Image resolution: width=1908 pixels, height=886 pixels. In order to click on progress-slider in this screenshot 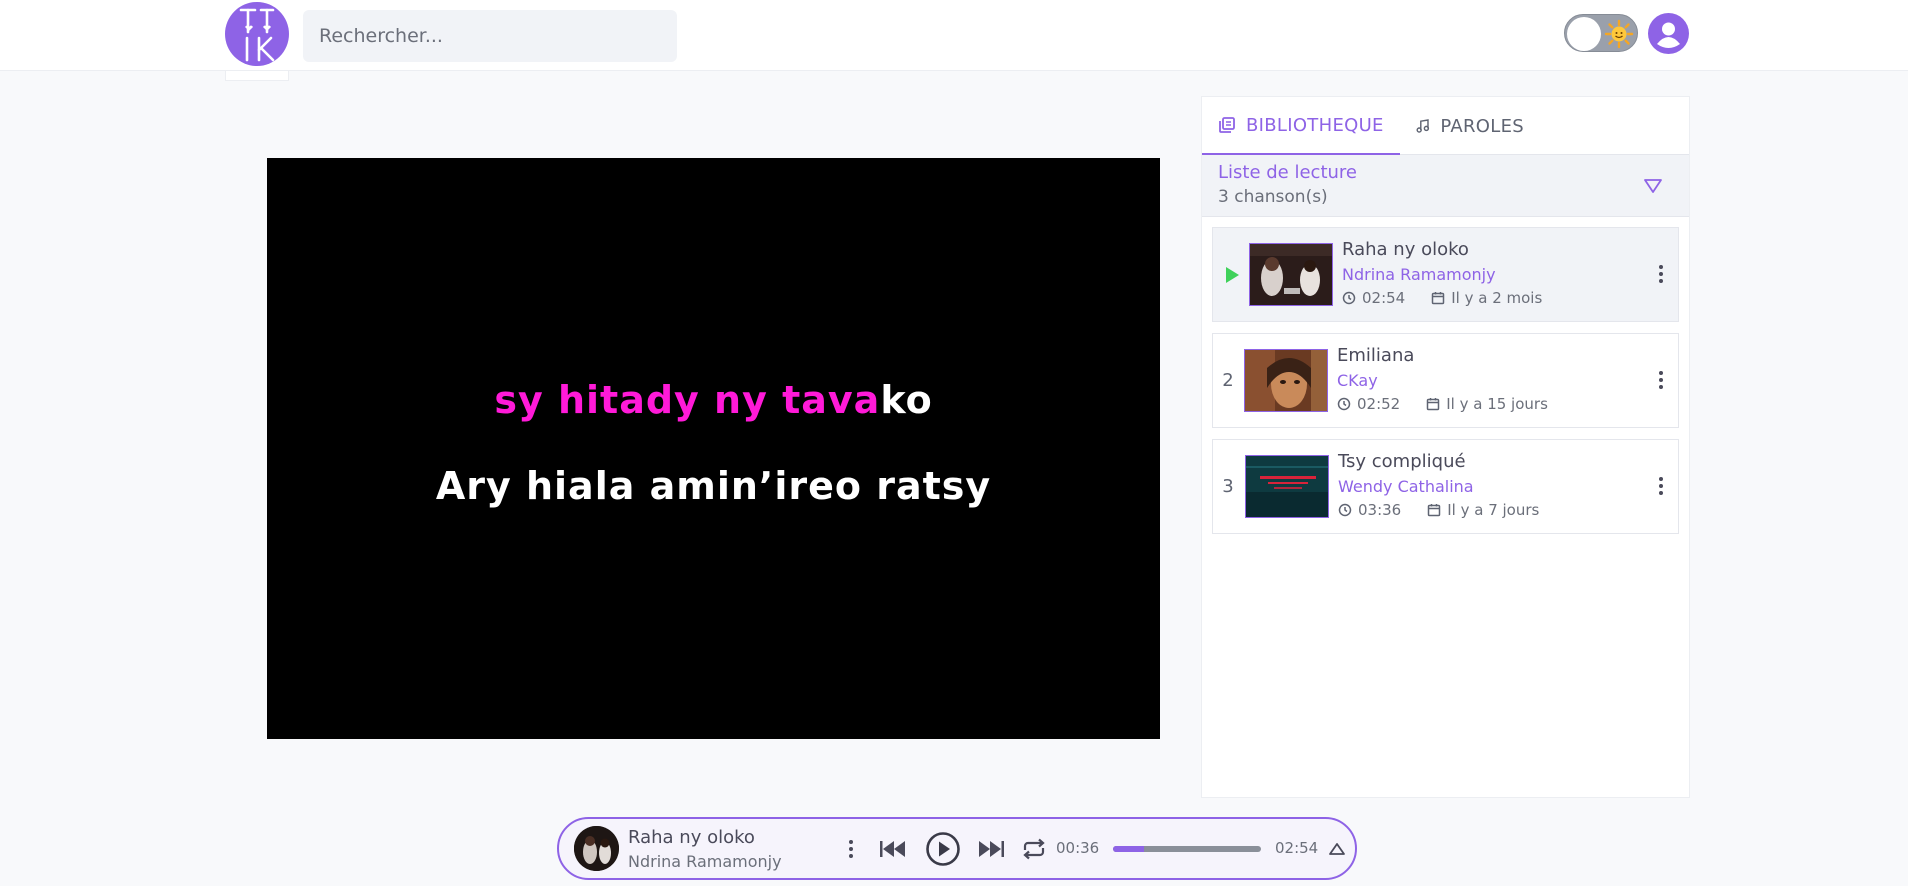, I will do `click(1187, 849)`.